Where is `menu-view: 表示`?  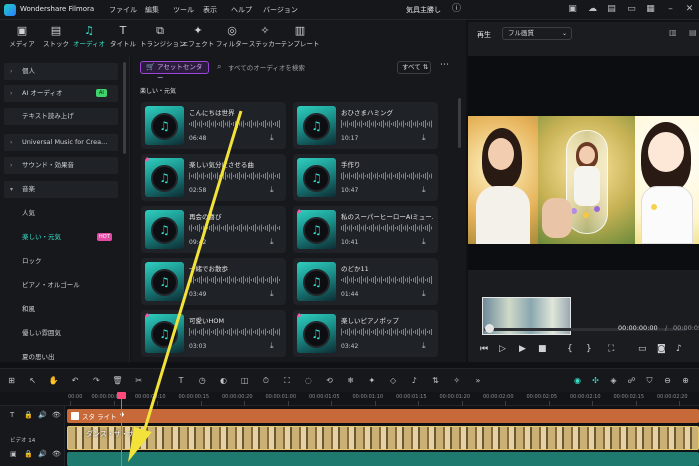 menu-view: 表示 is located at coordinates (210, 10).